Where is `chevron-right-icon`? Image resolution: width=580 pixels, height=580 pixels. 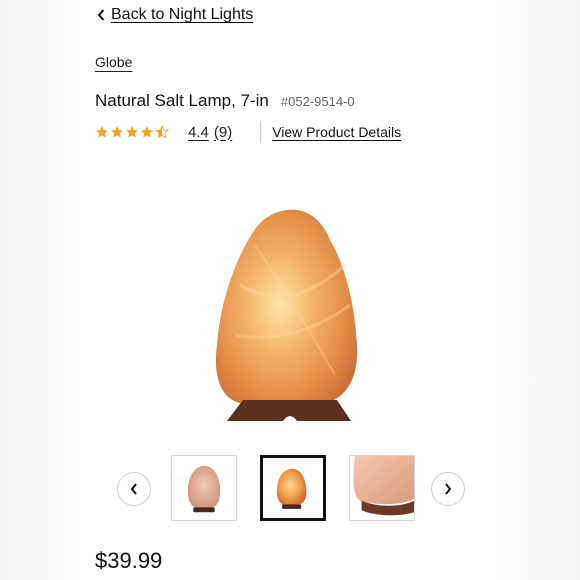 chevron-right-icon is located at coordinates (448, 489).